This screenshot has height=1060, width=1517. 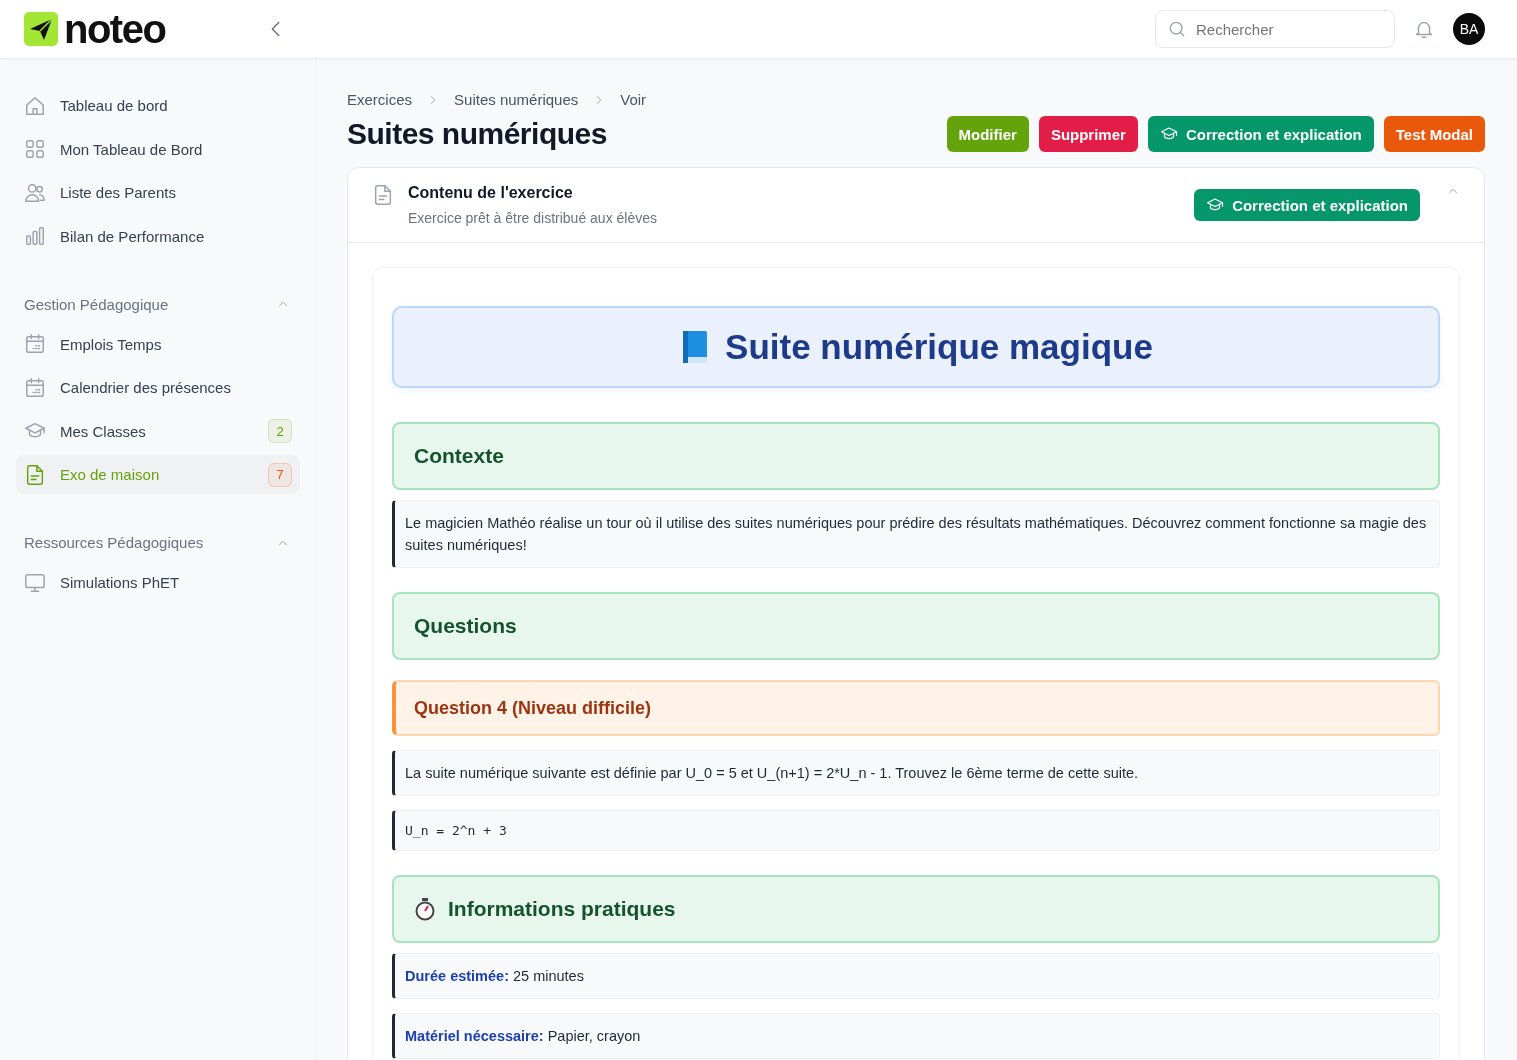 I want to click on heading-text: Informations pratiques, so click(x=562, y=909).